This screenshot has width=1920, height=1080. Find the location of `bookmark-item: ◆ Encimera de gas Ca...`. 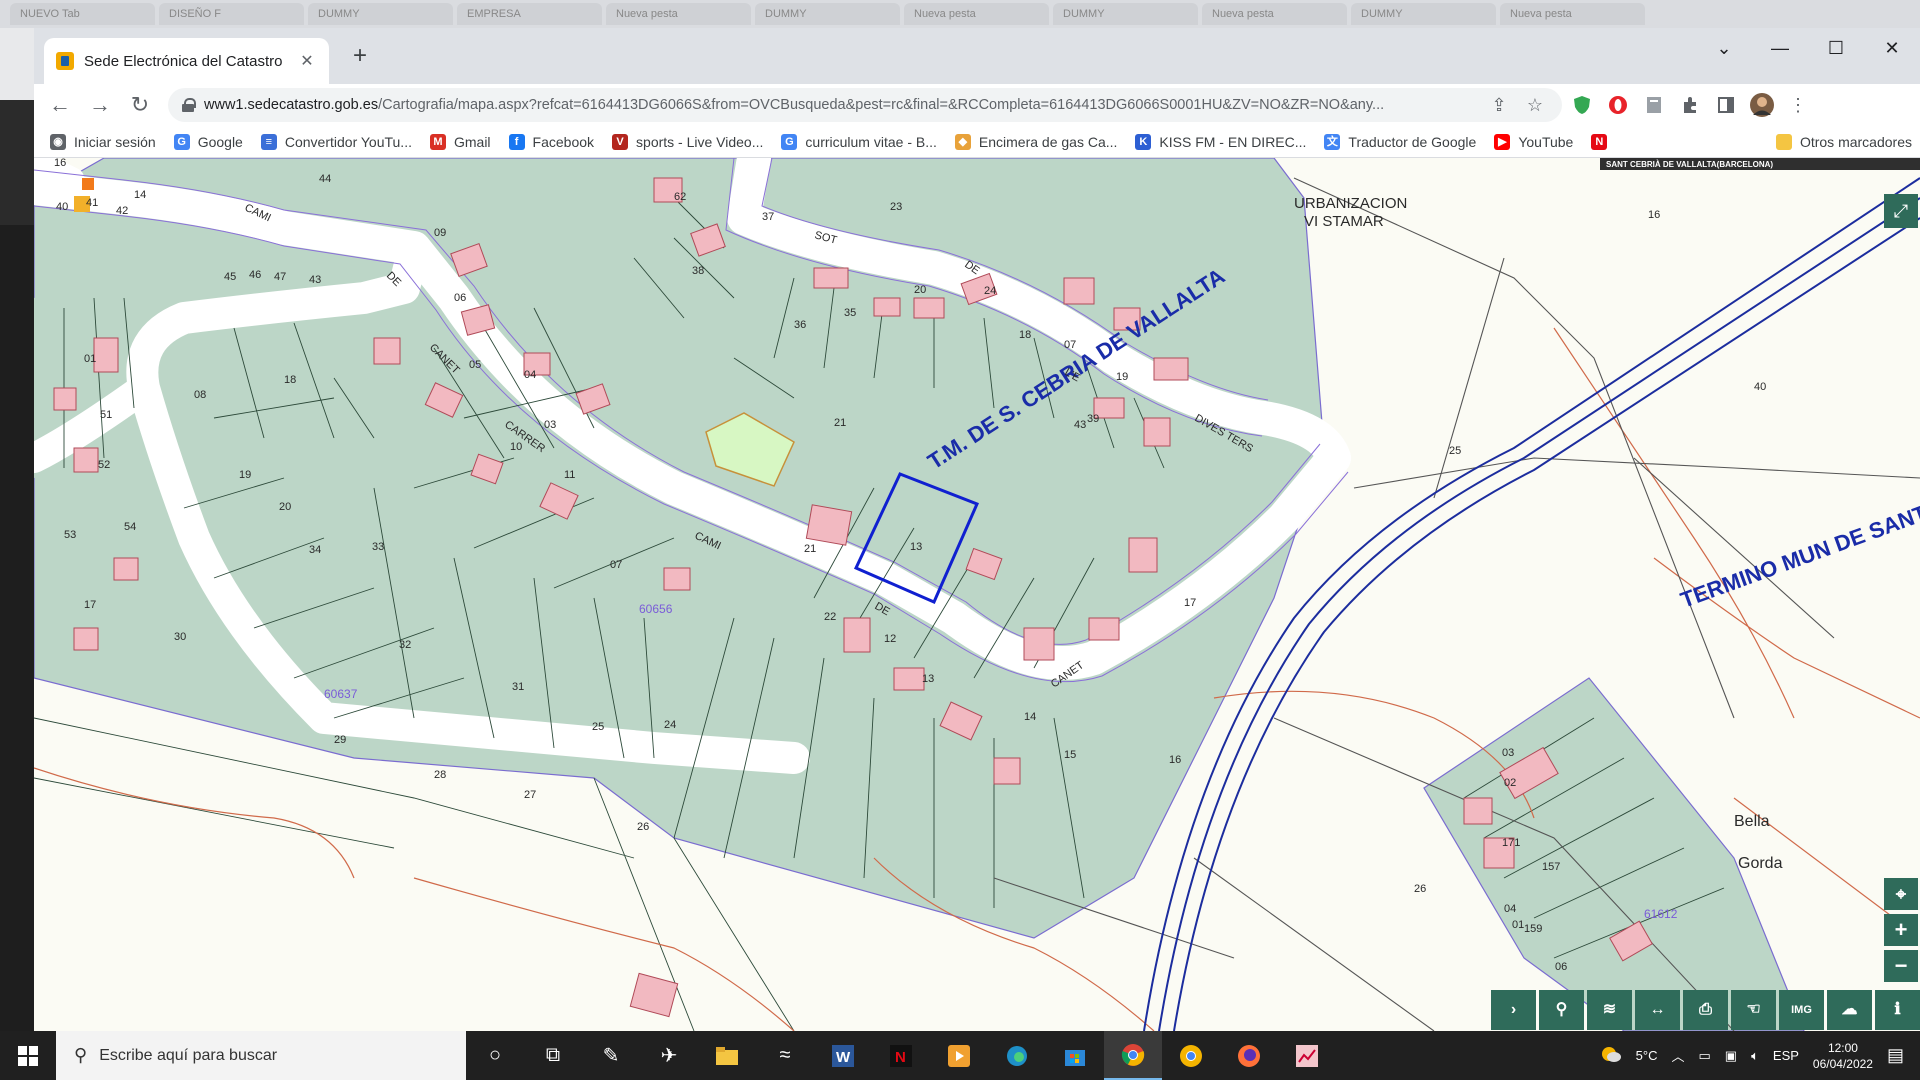

bookmark-item: ◆ Encimera de gas Ca... is located at coordinates (1035, 141).